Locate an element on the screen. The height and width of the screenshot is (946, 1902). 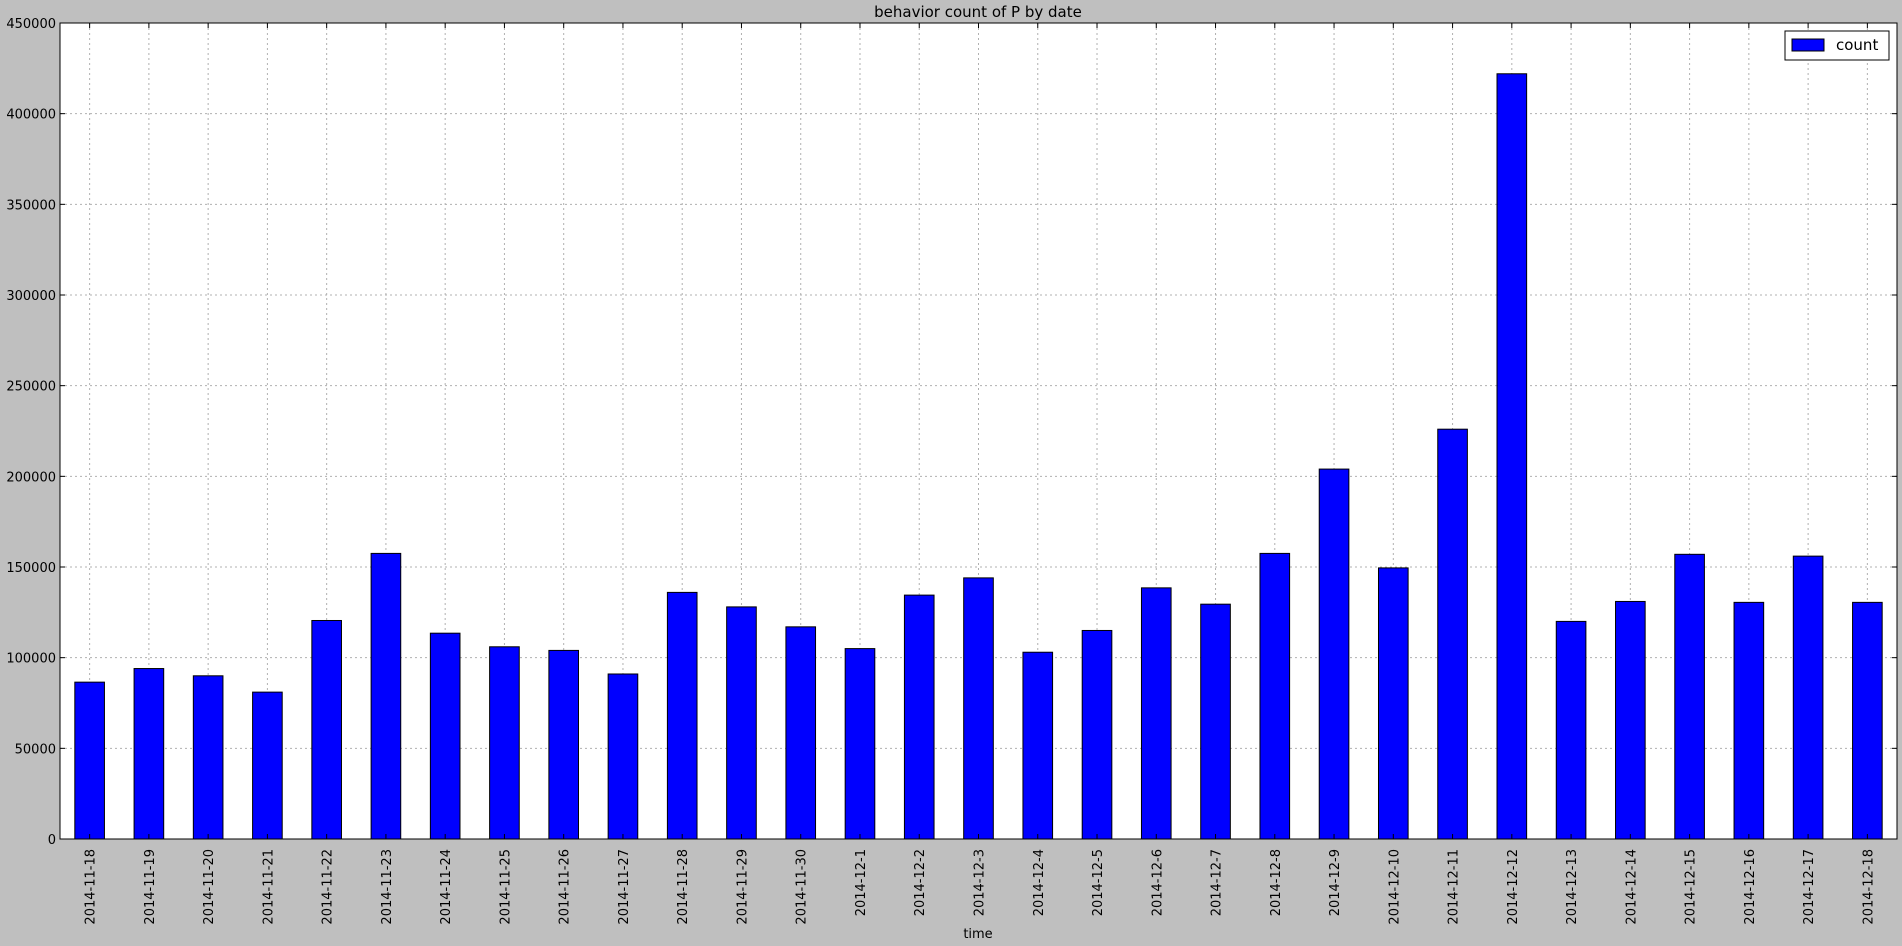
x-tick-label: 2014-12-14 is located at coordinates (1631, 887).